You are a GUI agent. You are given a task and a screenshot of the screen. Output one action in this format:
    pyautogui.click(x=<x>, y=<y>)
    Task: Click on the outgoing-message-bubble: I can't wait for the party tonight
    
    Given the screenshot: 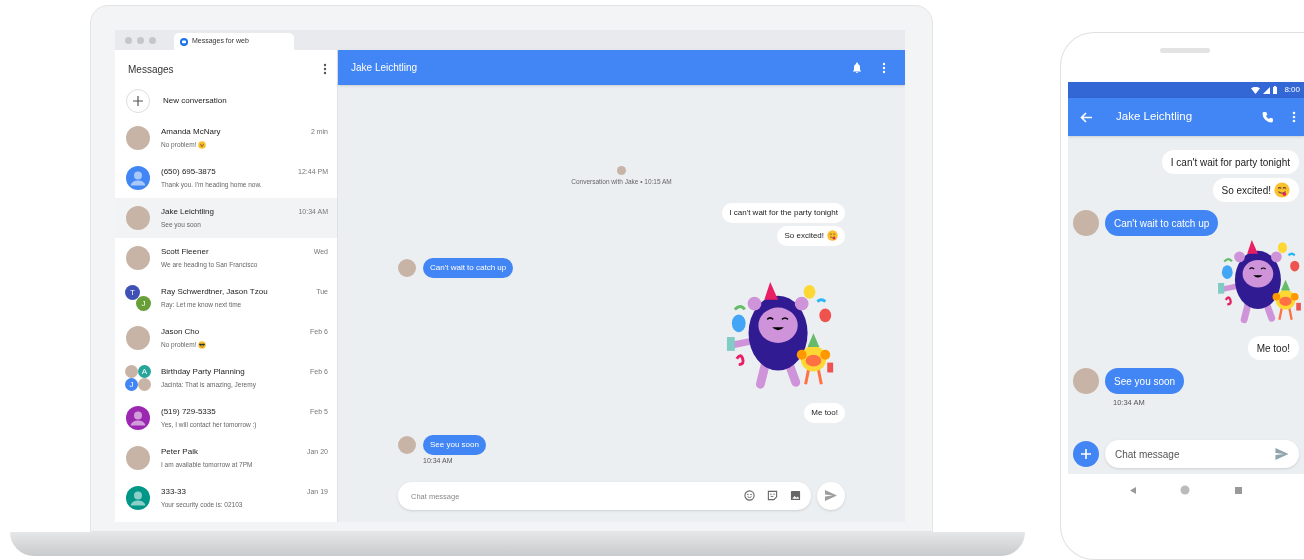 What is the action you would take?
    pyautogui.click(x=783, y=212)
    